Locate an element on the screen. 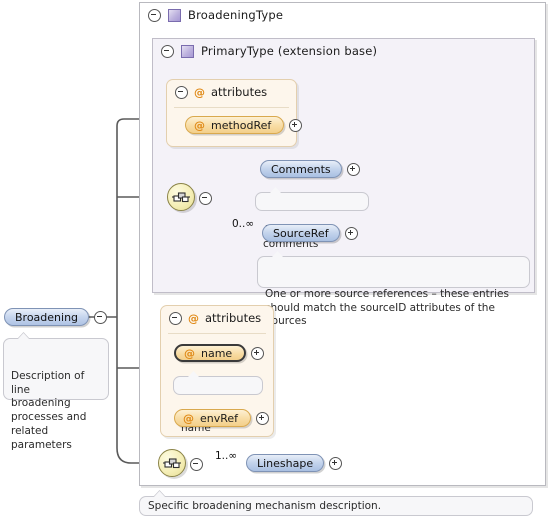 This screenshot has height=521, width=552. element-name: Lineshape is located at coordinates (285, 463).